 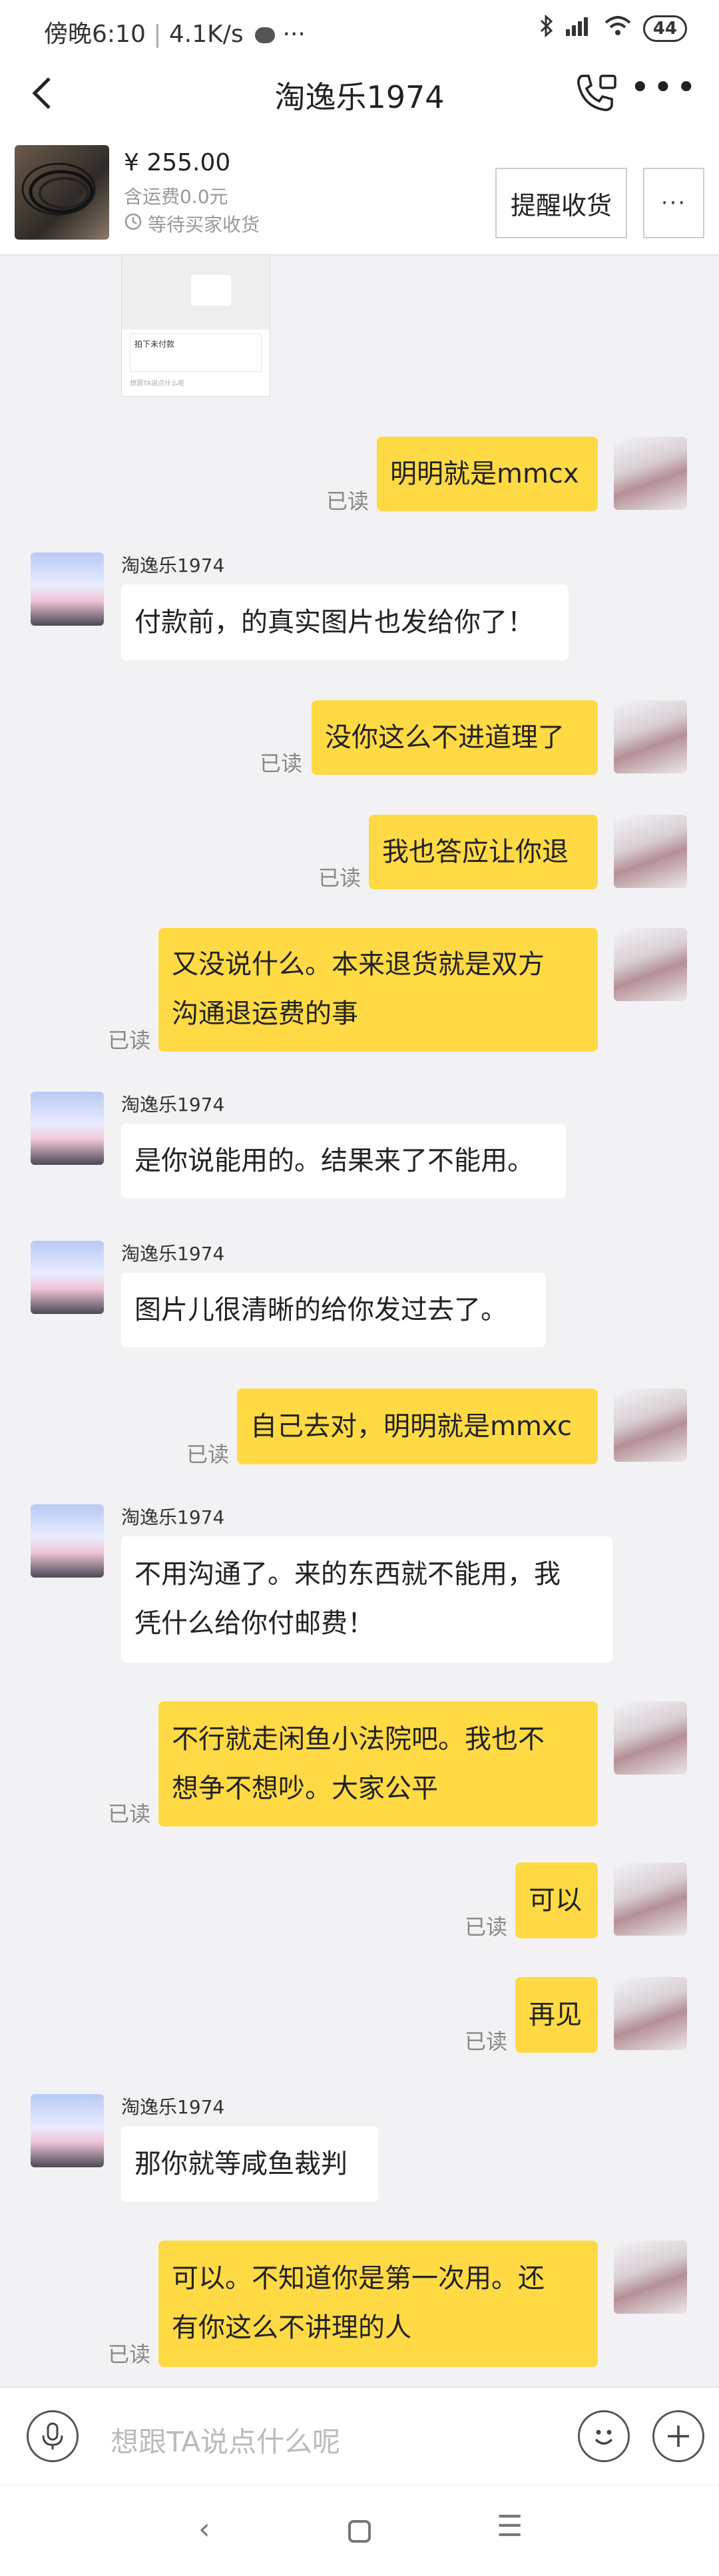 I want to click on product-more-button: ···, so click(x=674, y=203).